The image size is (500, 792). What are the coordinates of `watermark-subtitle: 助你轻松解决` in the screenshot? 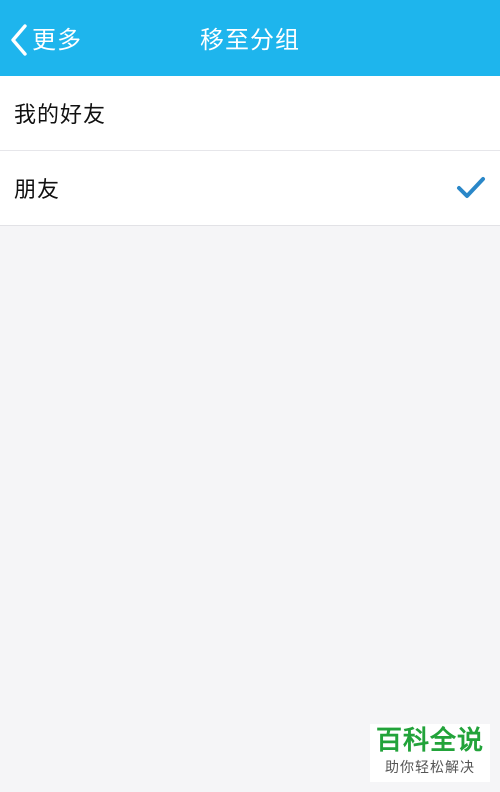 It's located at (430, 768).